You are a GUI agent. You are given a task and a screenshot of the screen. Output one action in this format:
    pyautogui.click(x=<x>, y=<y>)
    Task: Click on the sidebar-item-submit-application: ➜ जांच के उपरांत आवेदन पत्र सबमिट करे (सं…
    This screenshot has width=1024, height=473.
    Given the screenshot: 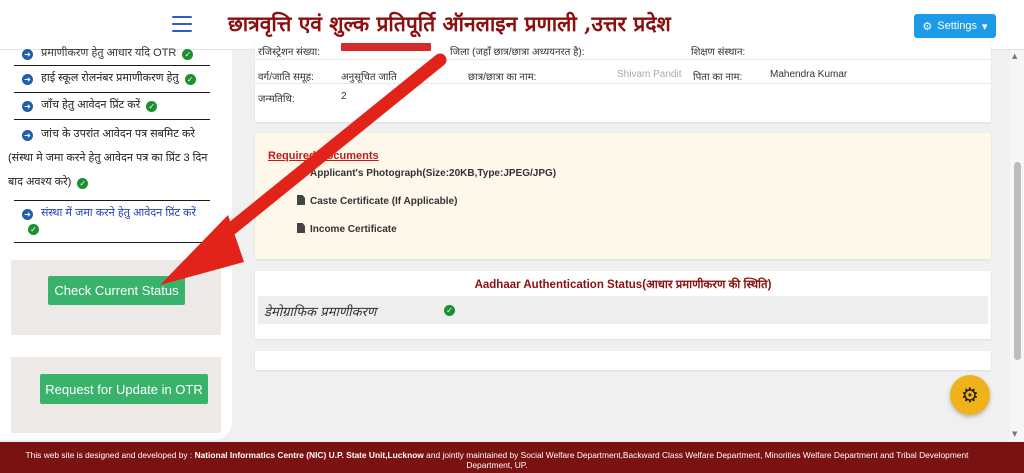 What is the action you would take?
    pyautogui.click(x=109, y=160)
    